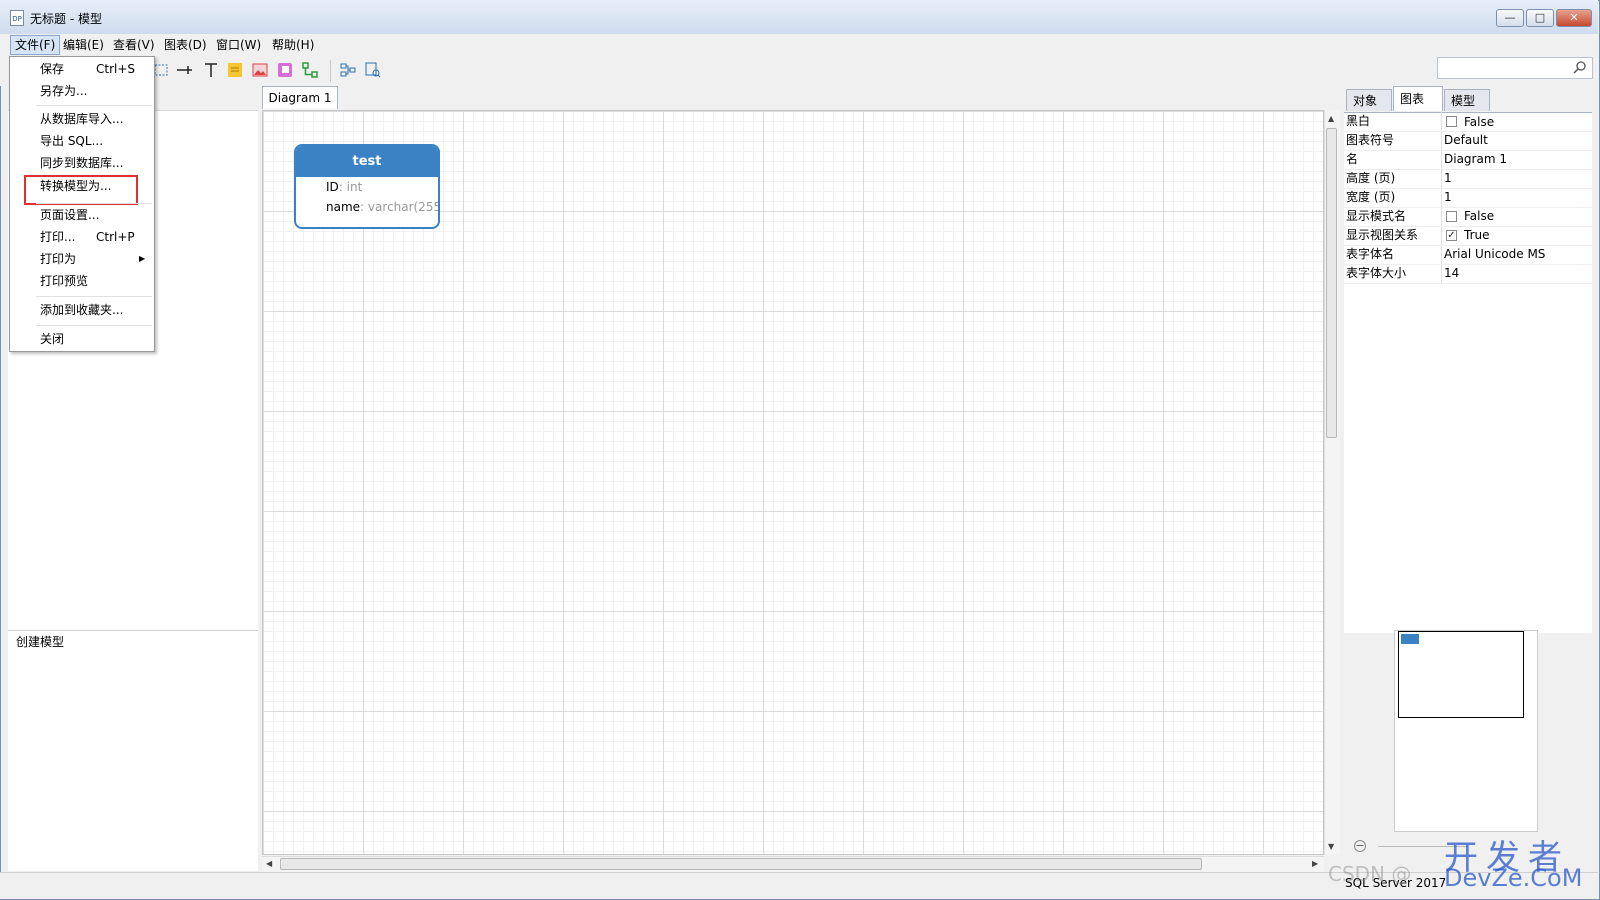  What do you see at coordinates (1331, 846) in the screenshot?
I see `scroll-down-icon: ▼` at bounding box center [1331, 846].